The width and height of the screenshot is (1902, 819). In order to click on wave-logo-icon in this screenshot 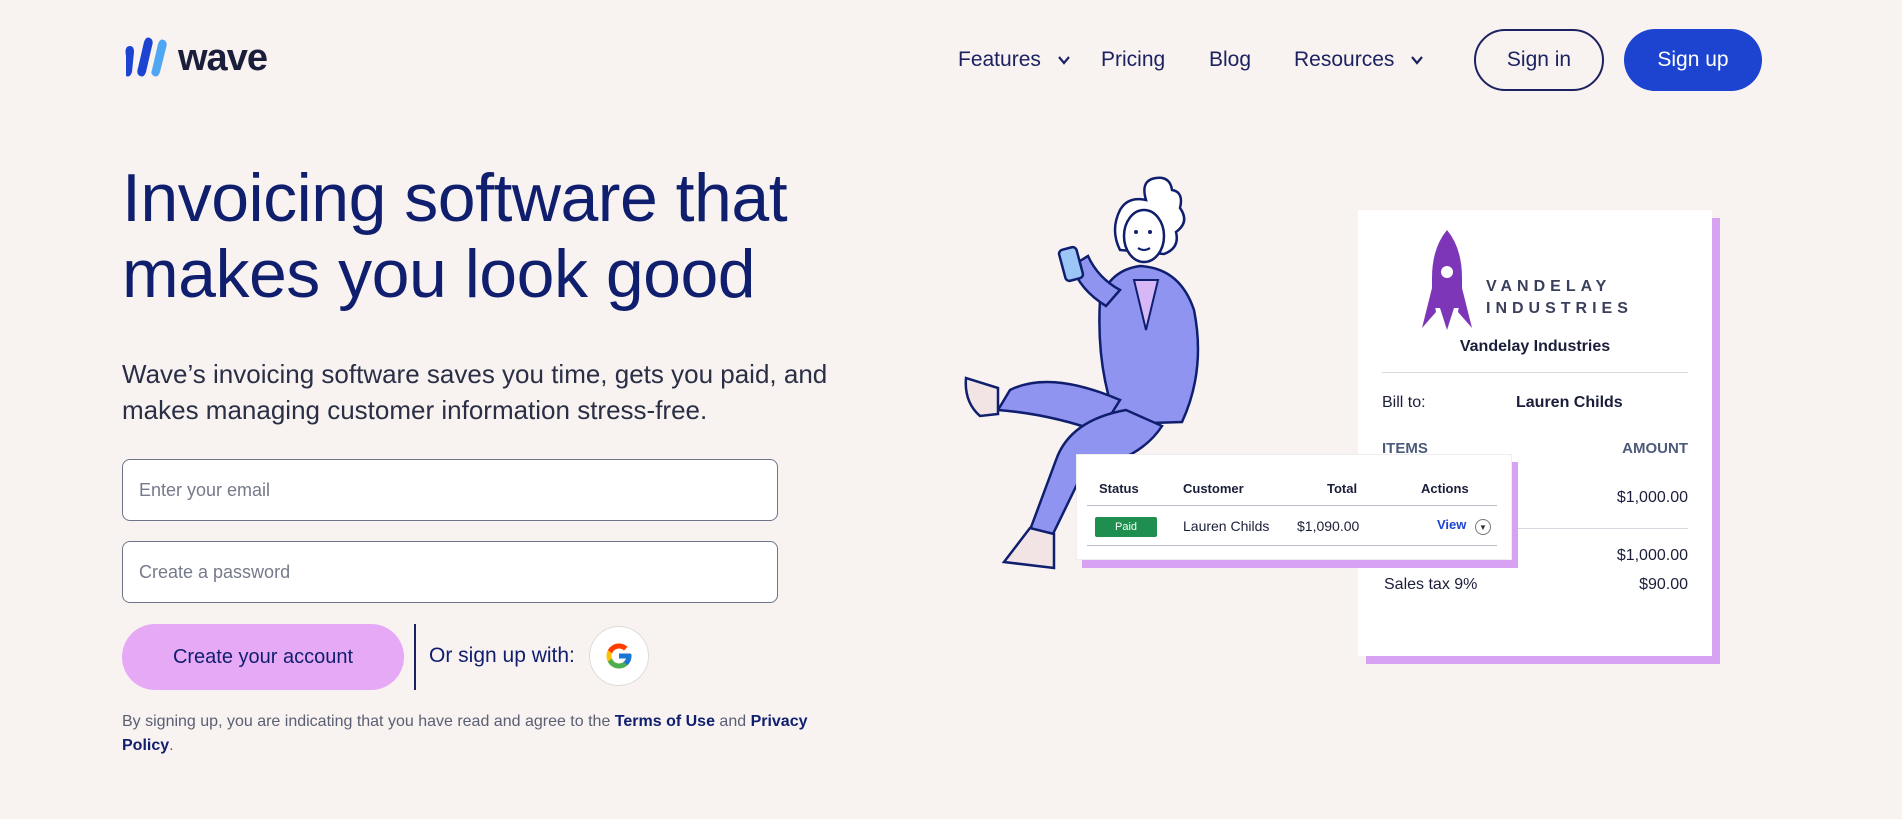, I will do `click(146, 57)`.